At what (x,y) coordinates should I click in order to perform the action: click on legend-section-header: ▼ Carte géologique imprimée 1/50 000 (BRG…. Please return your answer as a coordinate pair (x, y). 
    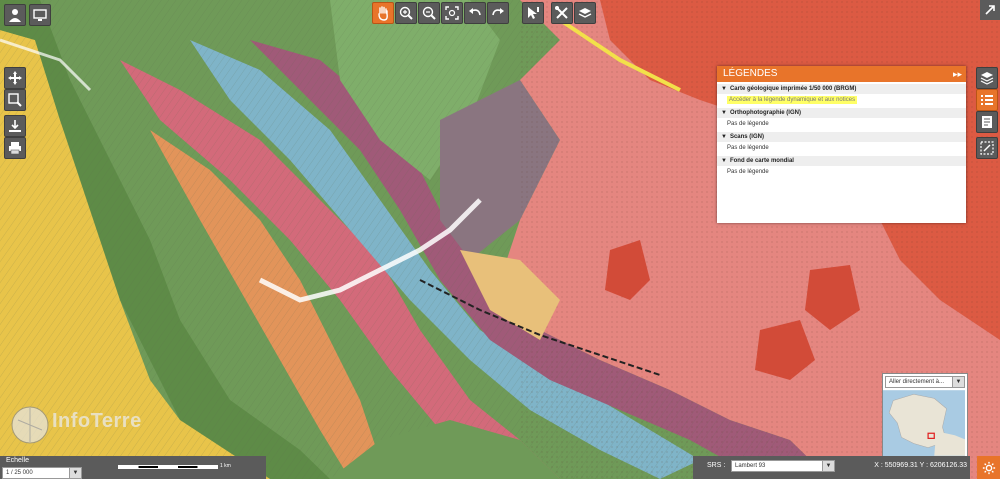
    Looking at the image, I should click on (841, 89).